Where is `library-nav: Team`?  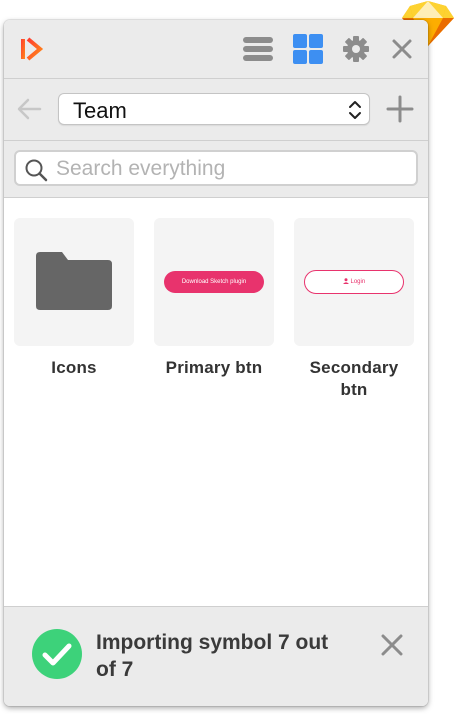
library-nav: Team is located at coordinates (216, 110).